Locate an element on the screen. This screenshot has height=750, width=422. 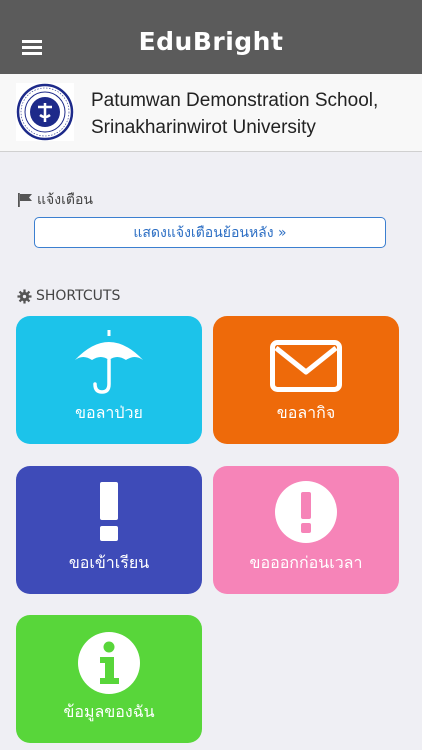
notification-history-button: แสดงแจ้งเตือนย้อนหลัง » is located at coordinates (210, 232).